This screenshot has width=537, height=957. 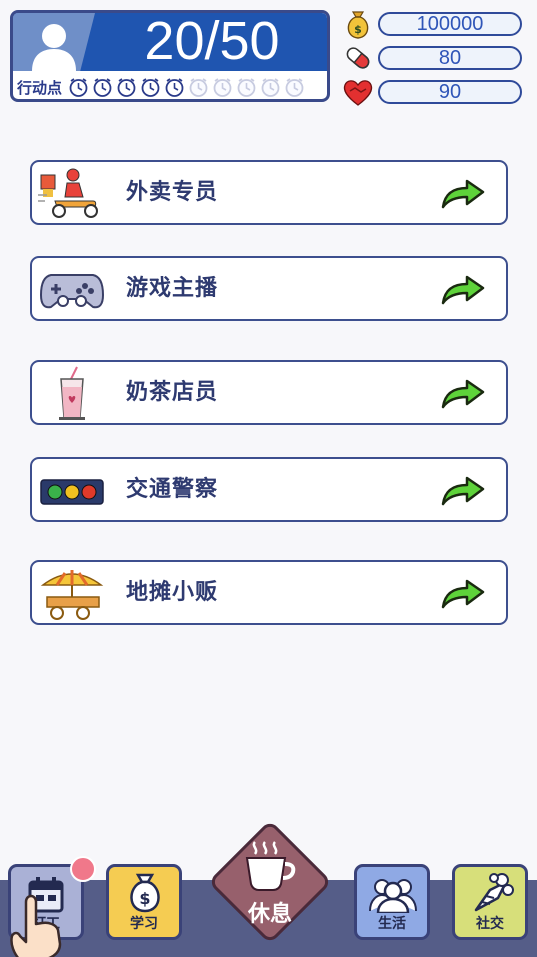 I want to click on stat-money: $ 100000, so click(x=434, y=24).